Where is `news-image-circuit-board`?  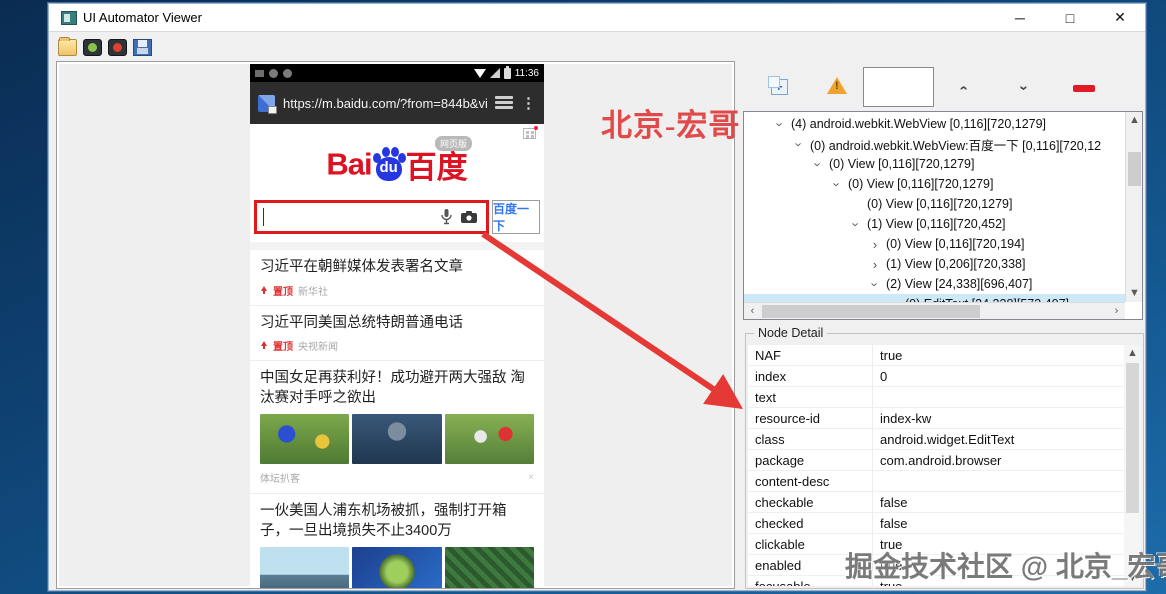 news-image-circuit-board is located at coordinates (489, 567).